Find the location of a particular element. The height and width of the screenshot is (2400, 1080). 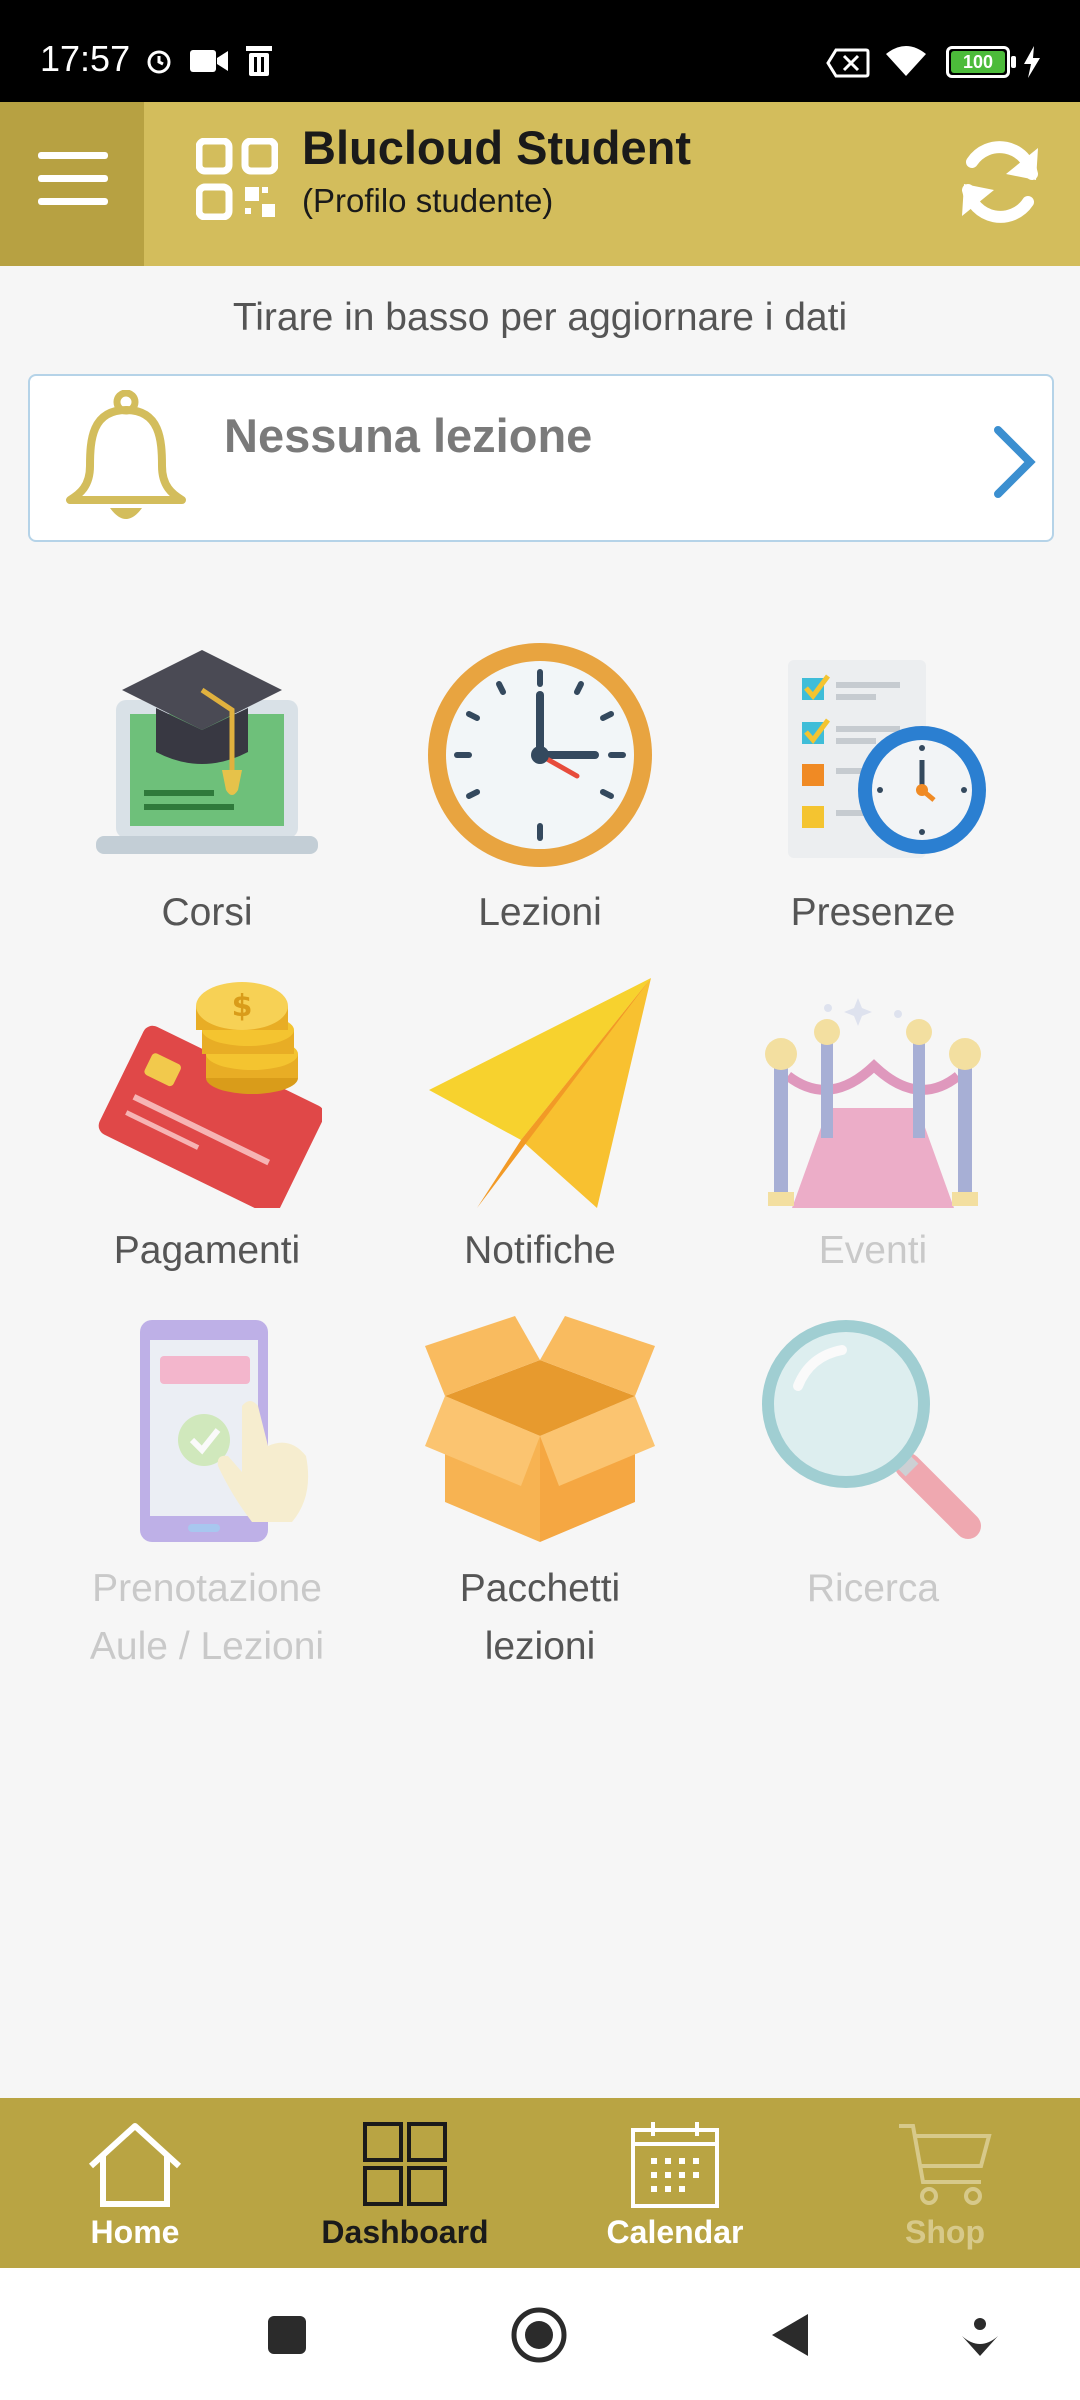

calendar-icon is located at coordinates (675, 2165).